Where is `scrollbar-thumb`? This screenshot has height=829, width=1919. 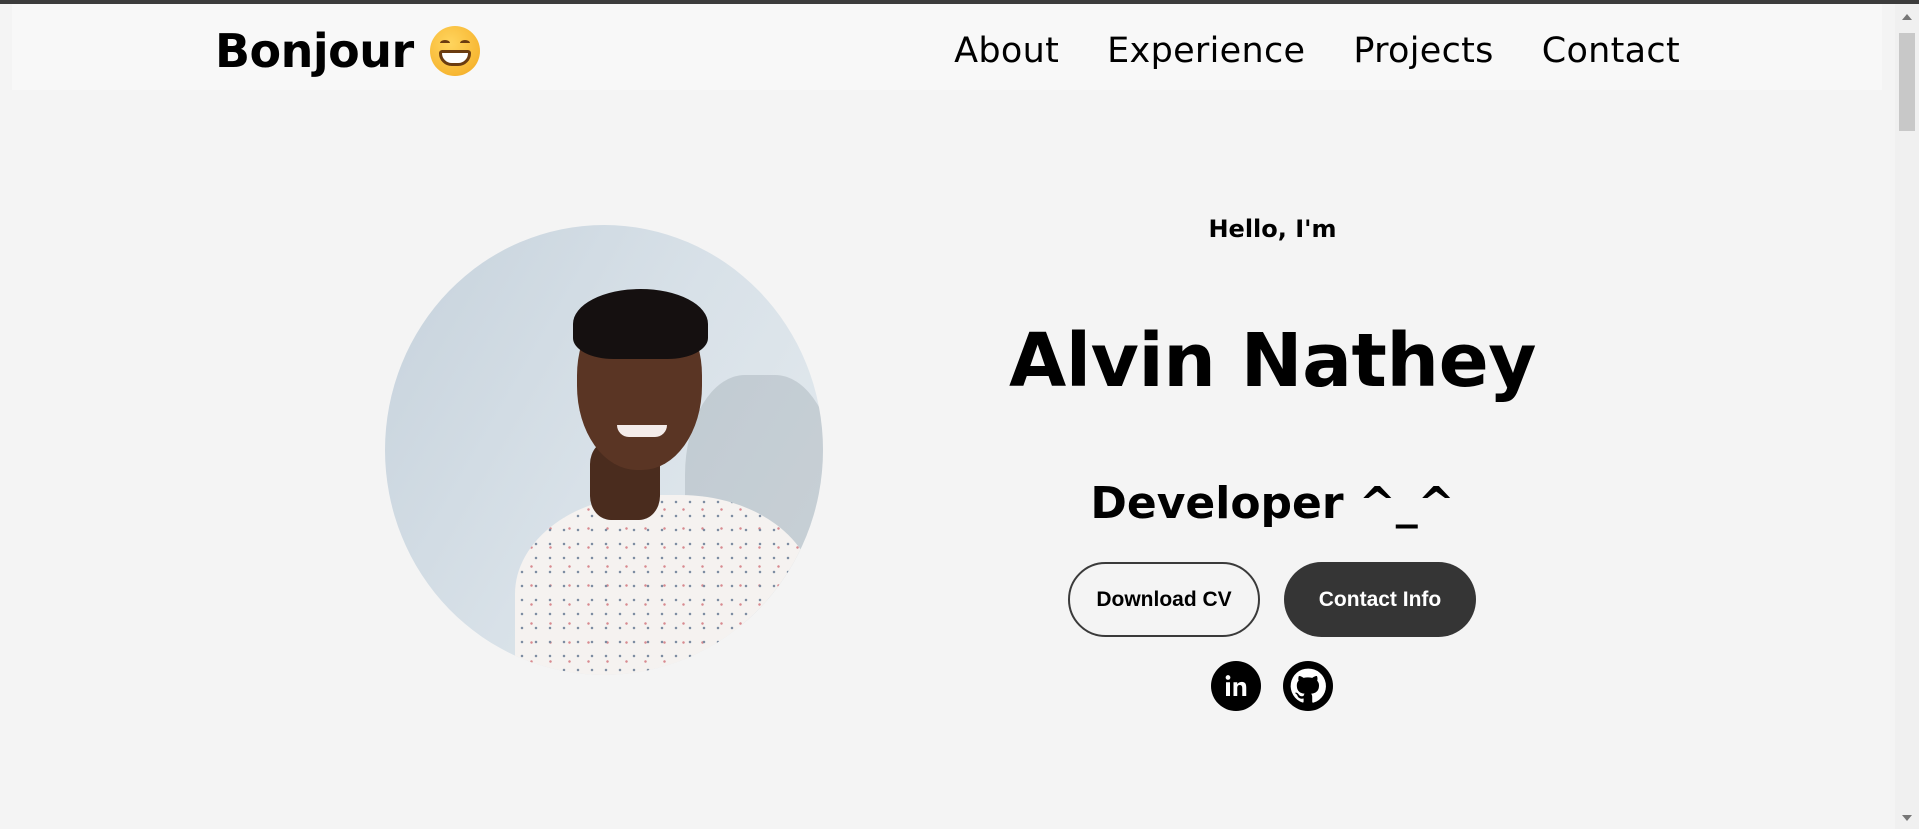 scrollbar-thumb is located at coordinates (1907, 82).